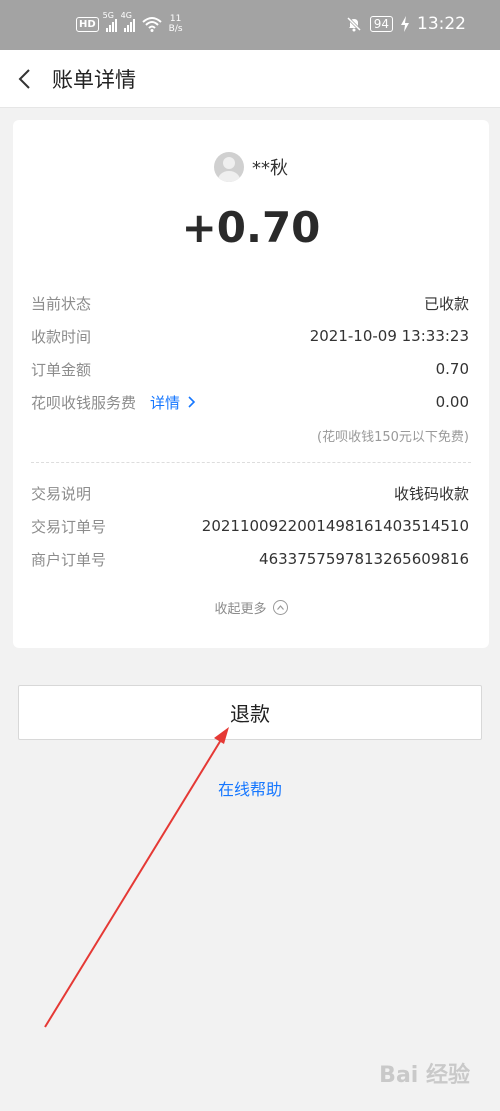 The width and height of the screenshot is (500, 1111). What do you see at coordinates (250, 25) in the screenshot?
I see `status-bar: HD 5G 4G 11 B/s 94 13:22` at bounding box center [250, 25].